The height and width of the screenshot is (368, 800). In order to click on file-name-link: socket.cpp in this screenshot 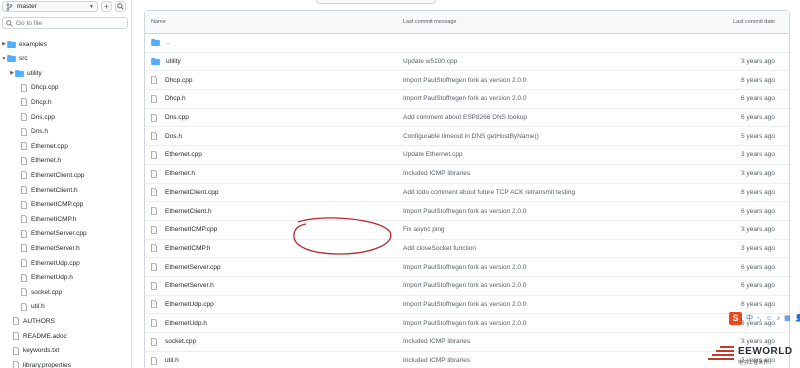, I will do `click(180, 341)`.